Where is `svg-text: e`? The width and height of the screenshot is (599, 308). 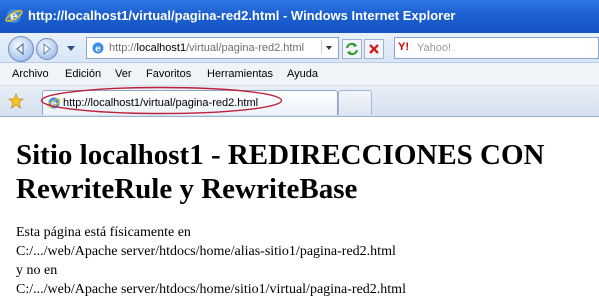 svg-text: e is located at coordinates (98, 50).